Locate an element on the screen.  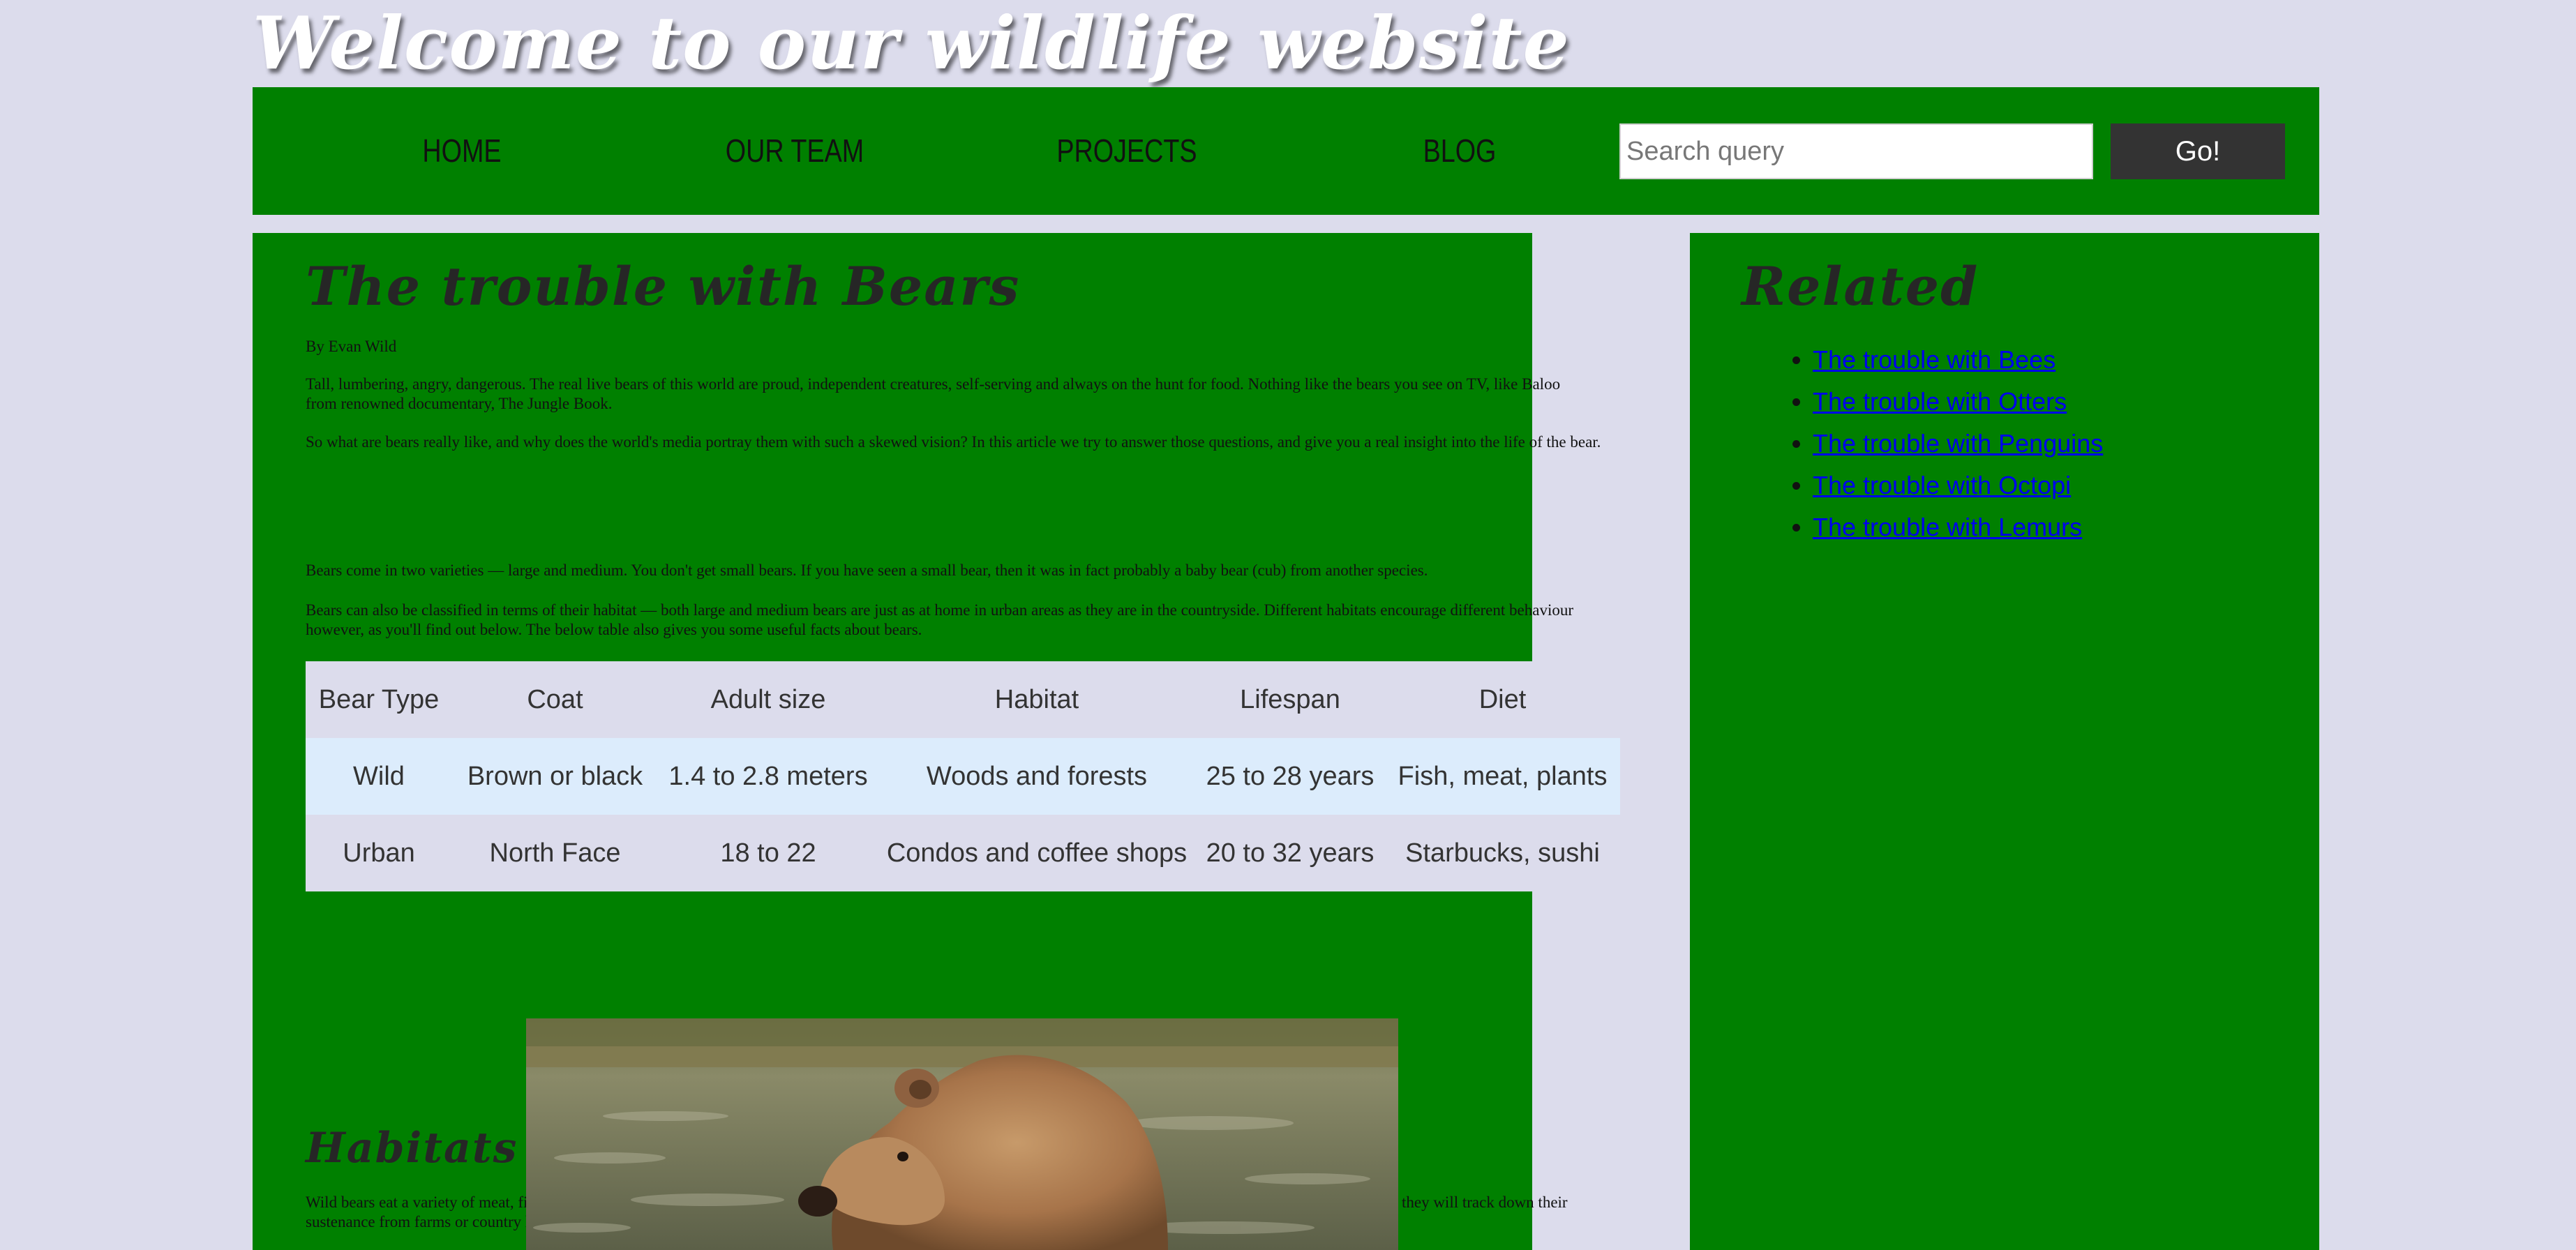
go-button: Go! is located at coordinates (2198, 151).